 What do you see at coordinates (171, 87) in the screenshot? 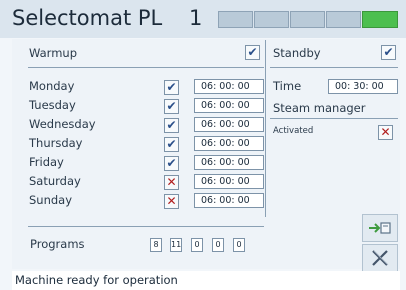
I see `day-checkbox-monday: ✔` at bounding box center [171, 87].